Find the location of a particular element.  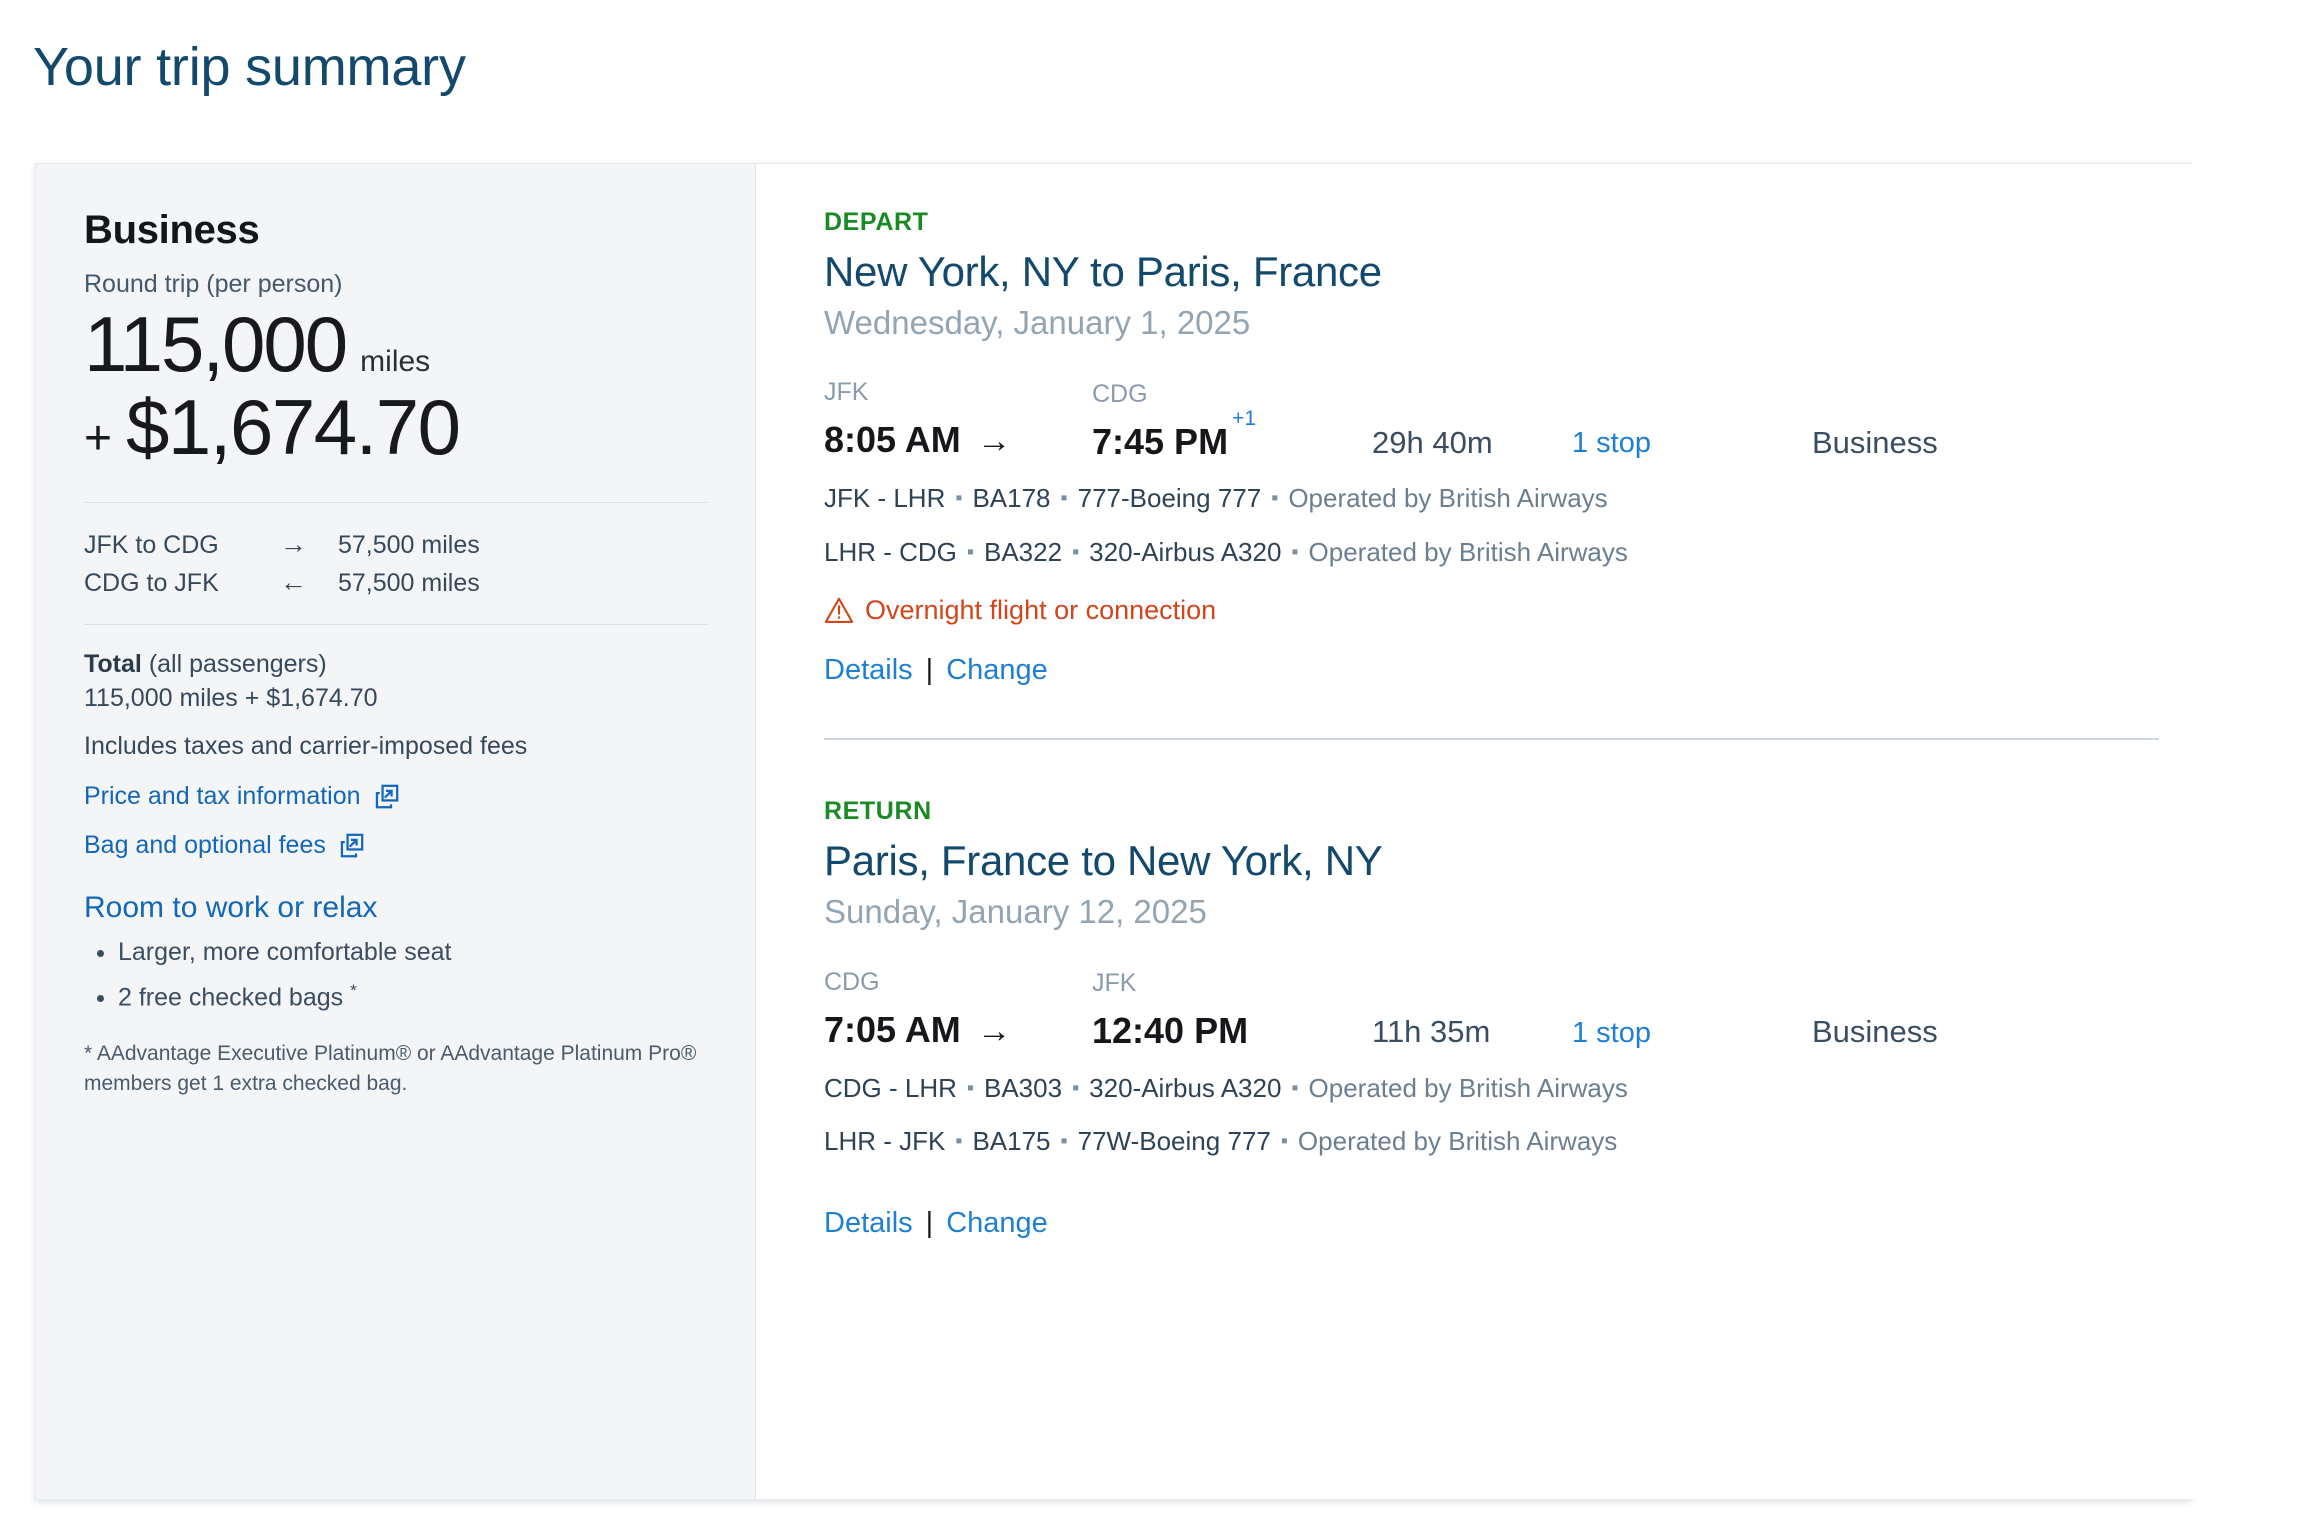

origin-column: CDG 7:05 AM → is located at coordinates (958, 1009).